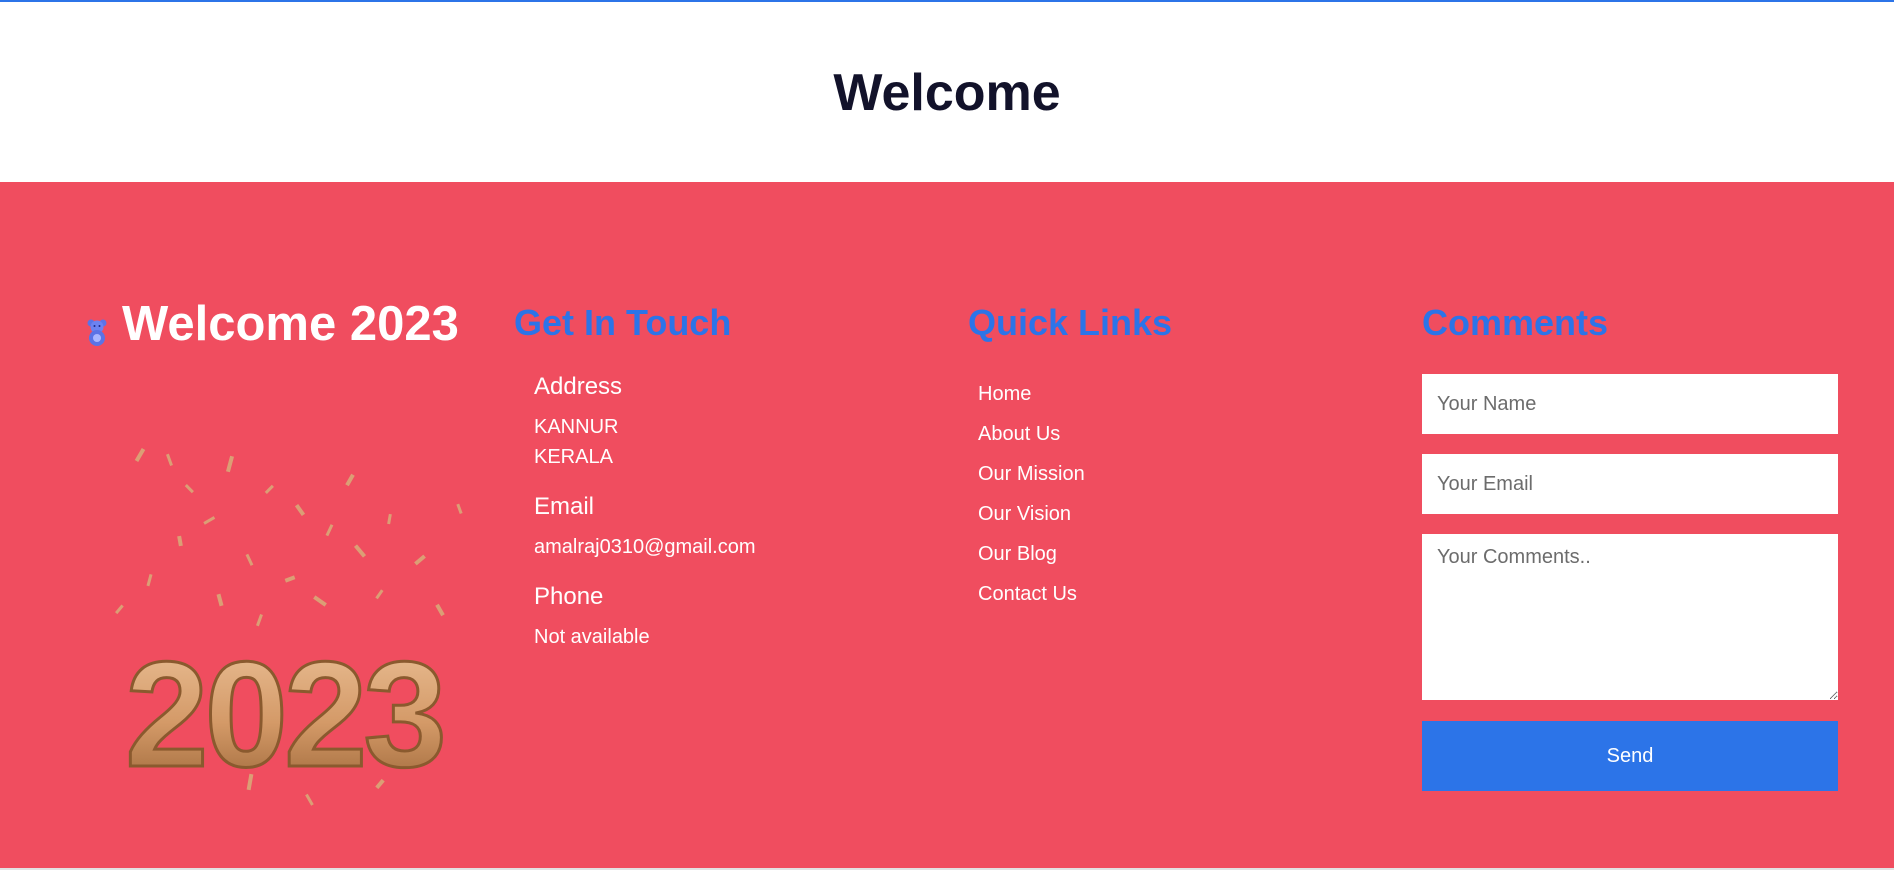 The image size is (1894, 870). I want to click on brand-title: Welcome 2023, so click(290, 324).